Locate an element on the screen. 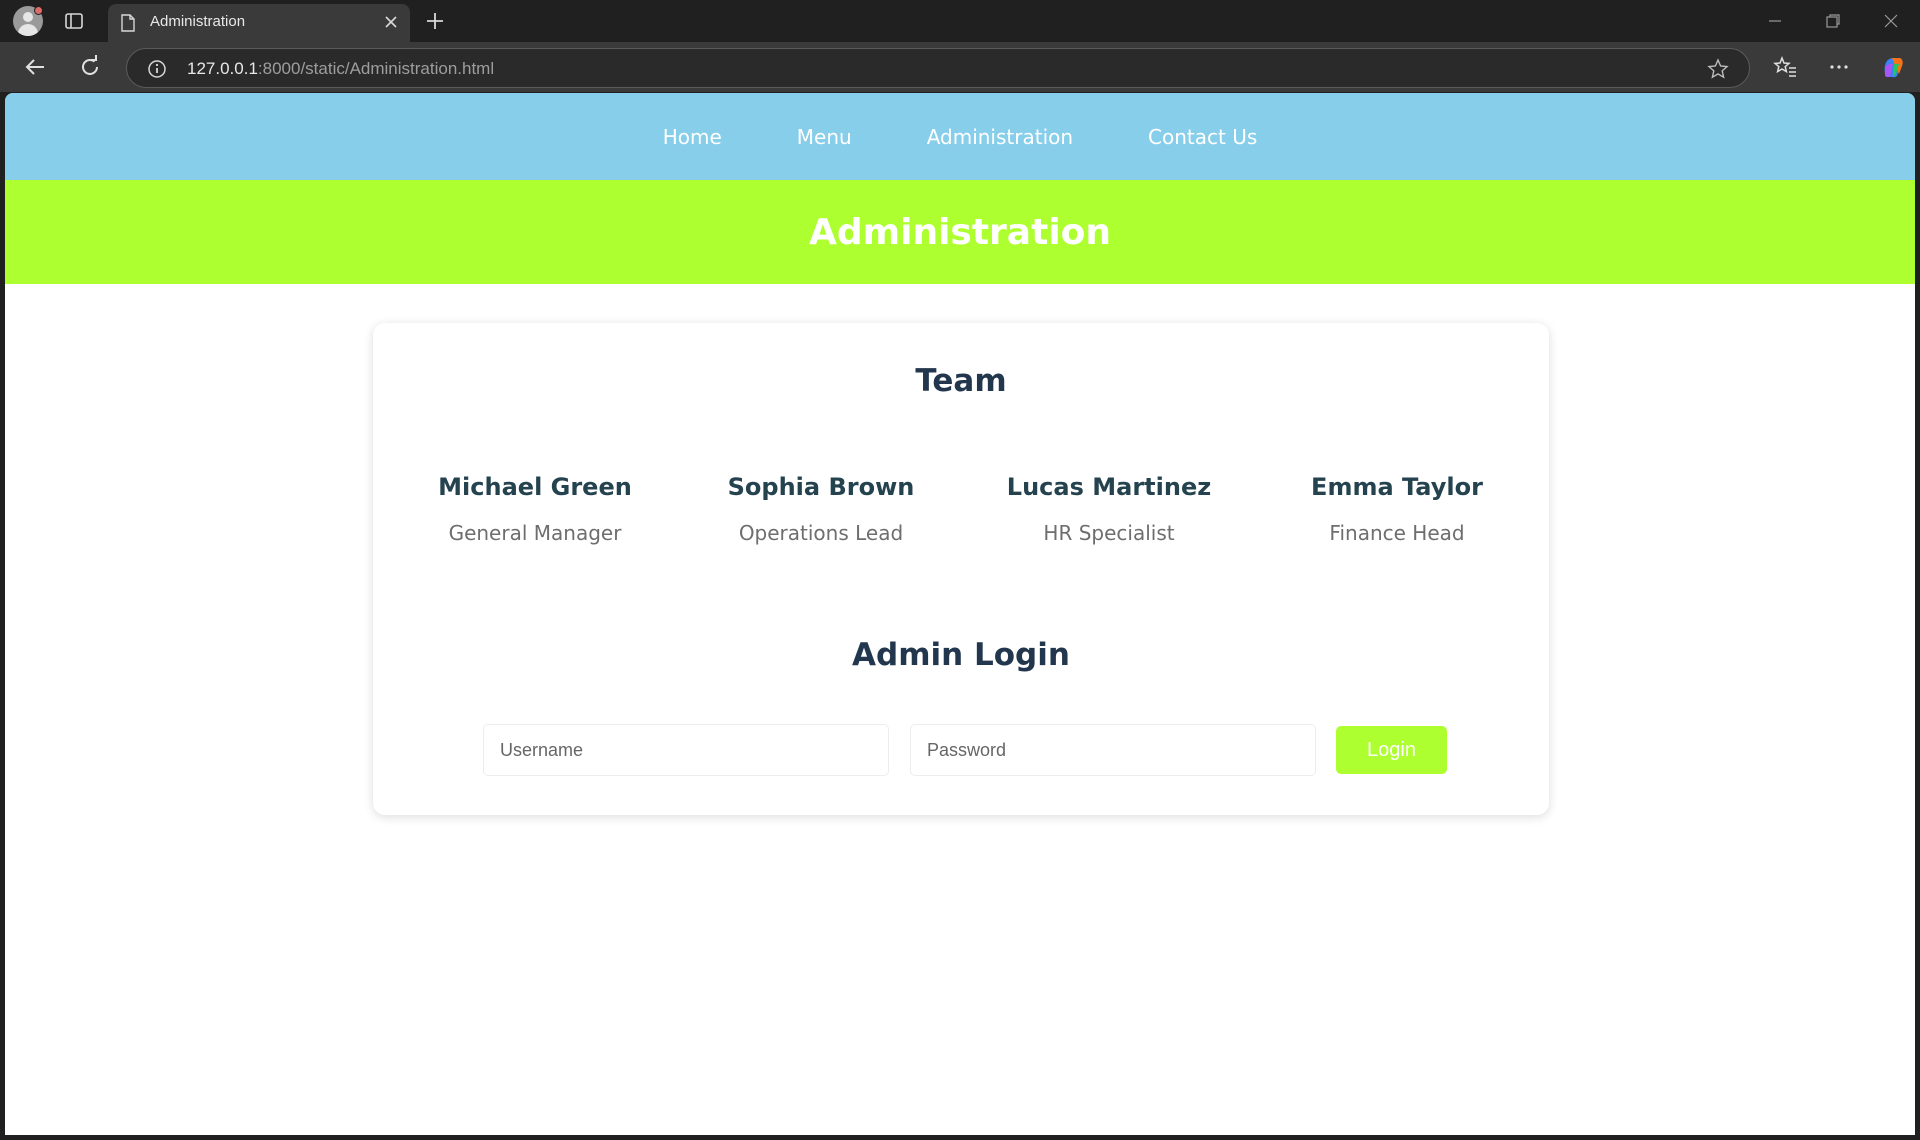 This screenshot has width=1920, height=1140. page-title: Administration is located at coordinates (960, 232).